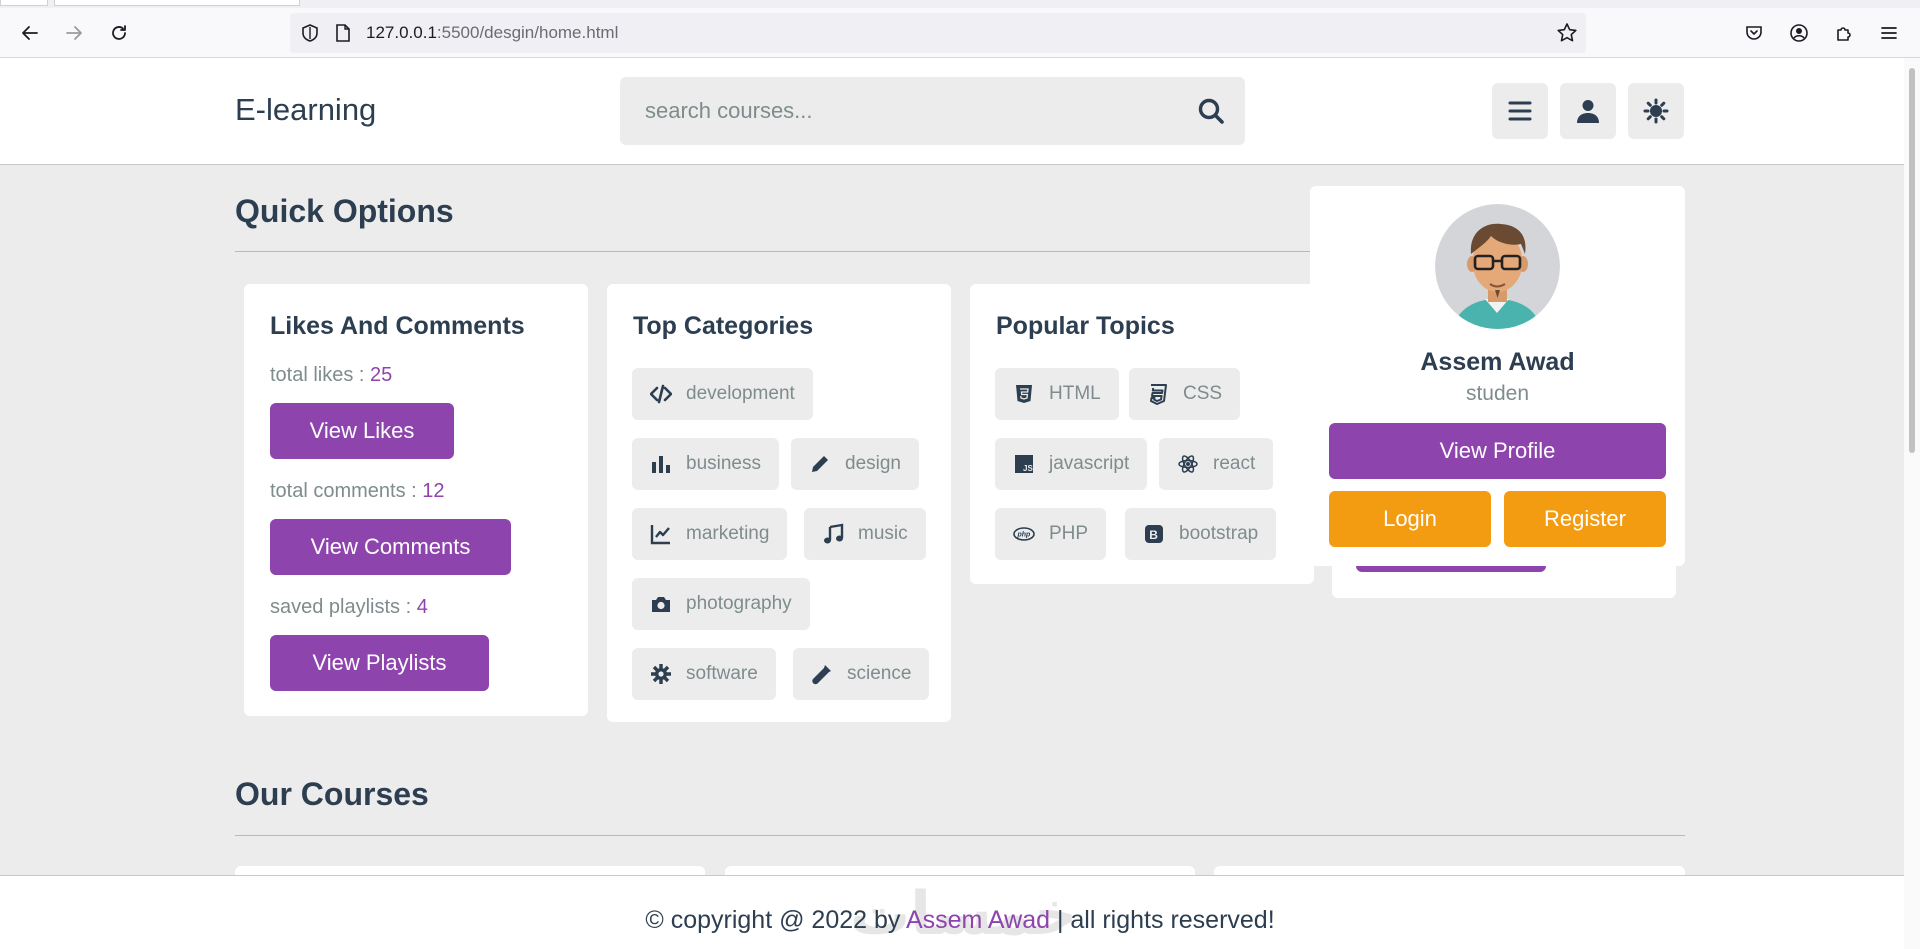 Image resolution: width=1920 pixels, height=949 pixels. I want to click on page-icon, so click(343, 33).